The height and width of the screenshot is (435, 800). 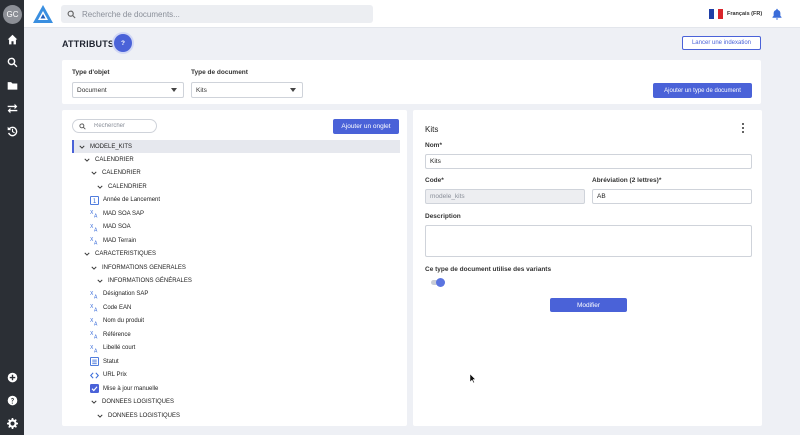 What do you see at coordinates (131, 388) in the screenshot?
I see `tree-row-label: Mise à jour manuelle` at bounding box center [131, 388].